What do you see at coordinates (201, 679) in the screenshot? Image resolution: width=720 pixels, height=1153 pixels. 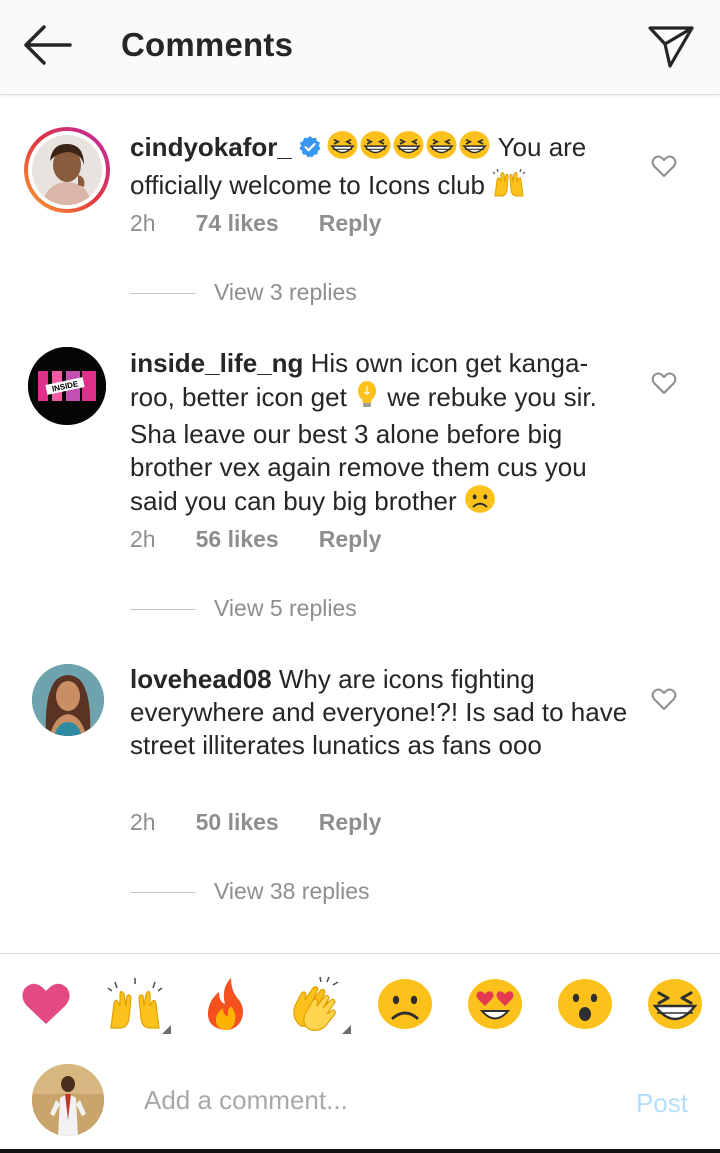 I see `comment-username: lovehead08` at bounding box center [201, 679].